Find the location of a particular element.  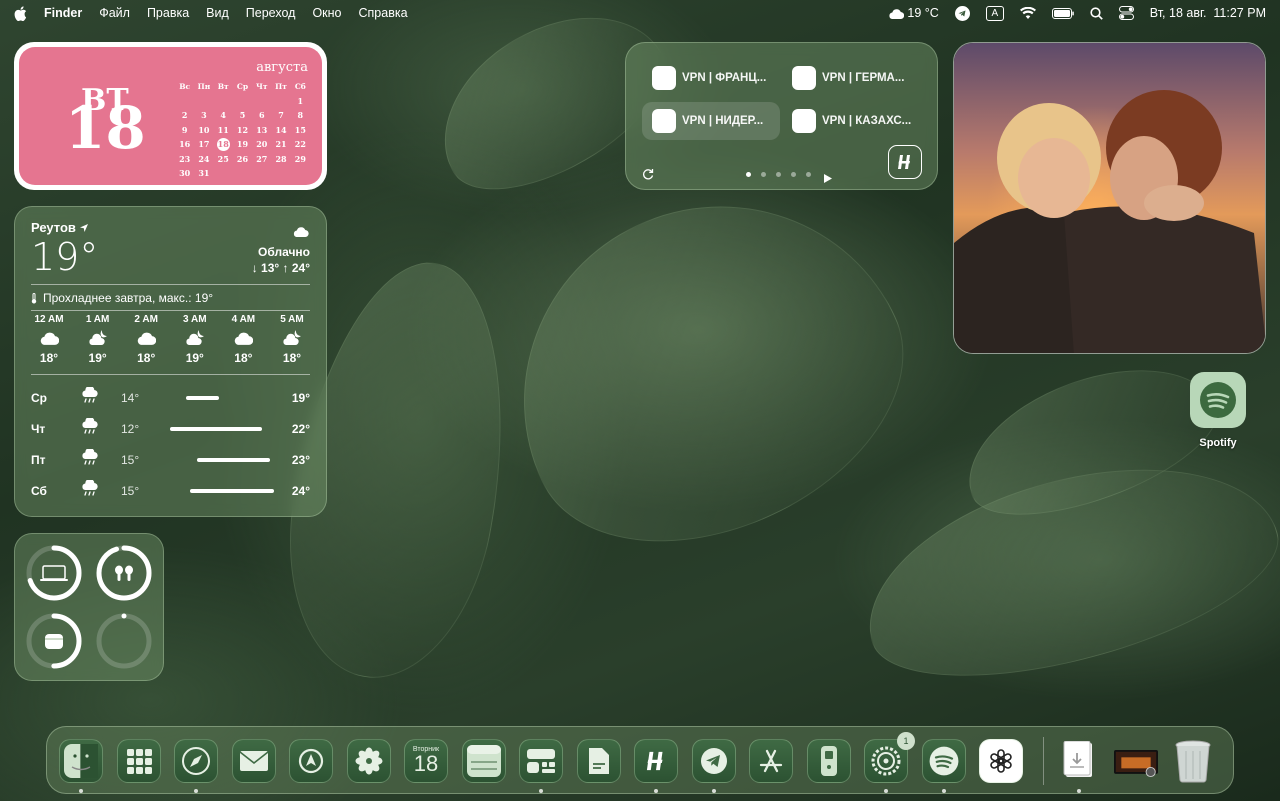

photos-icon is located at coordinates (368, 761).